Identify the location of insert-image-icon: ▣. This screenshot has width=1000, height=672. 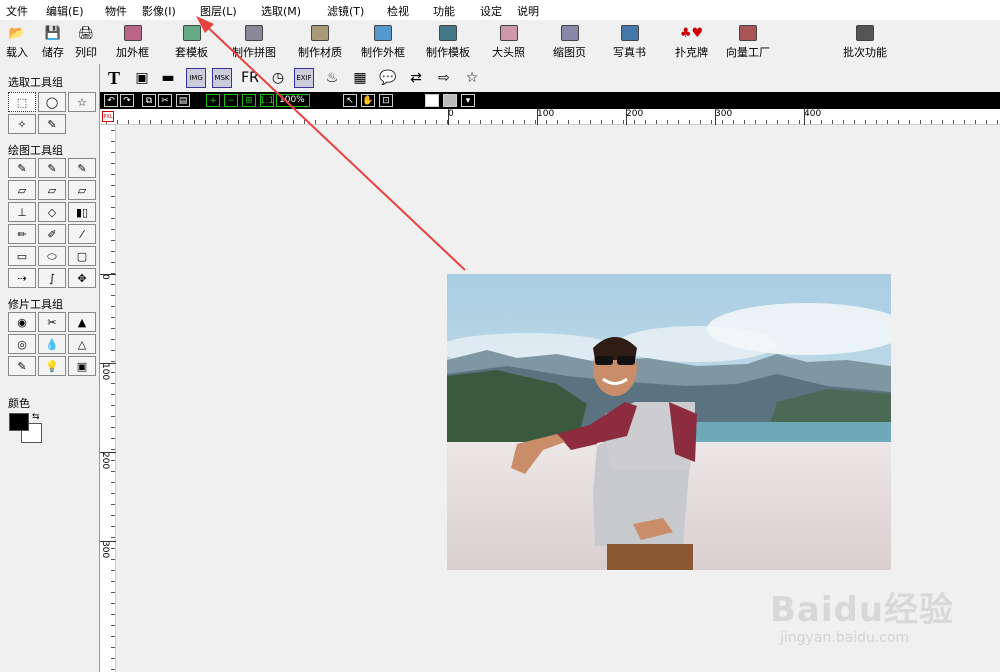
(142, 78).